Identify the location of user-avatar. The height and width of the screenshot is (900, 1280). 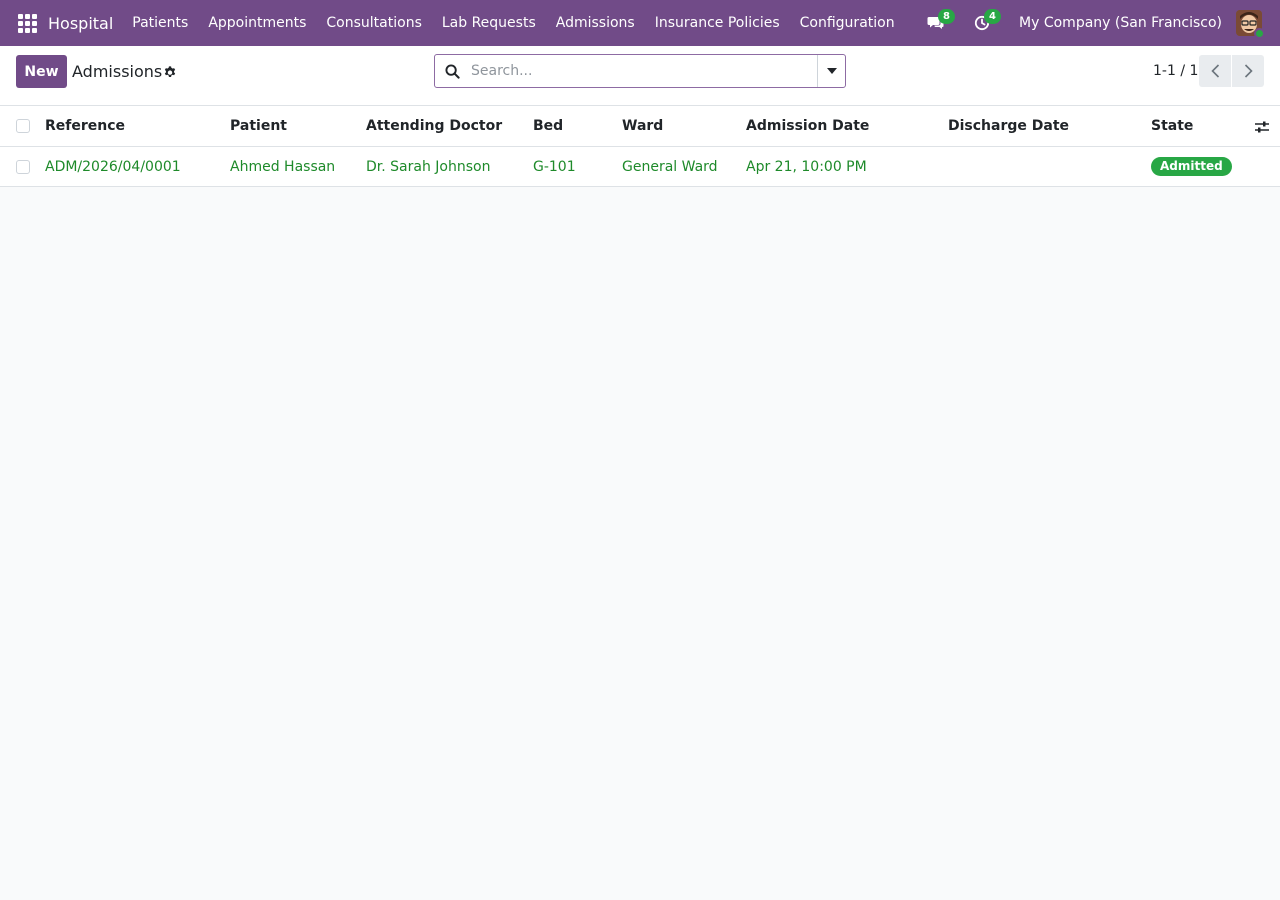
(1250, 24).